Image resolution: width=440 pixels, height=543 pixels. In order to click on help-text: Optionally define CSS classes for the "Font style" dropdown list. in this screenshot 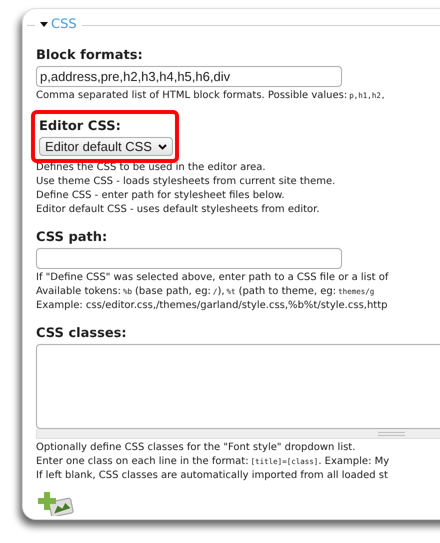, I will do `click(196, 448)`.